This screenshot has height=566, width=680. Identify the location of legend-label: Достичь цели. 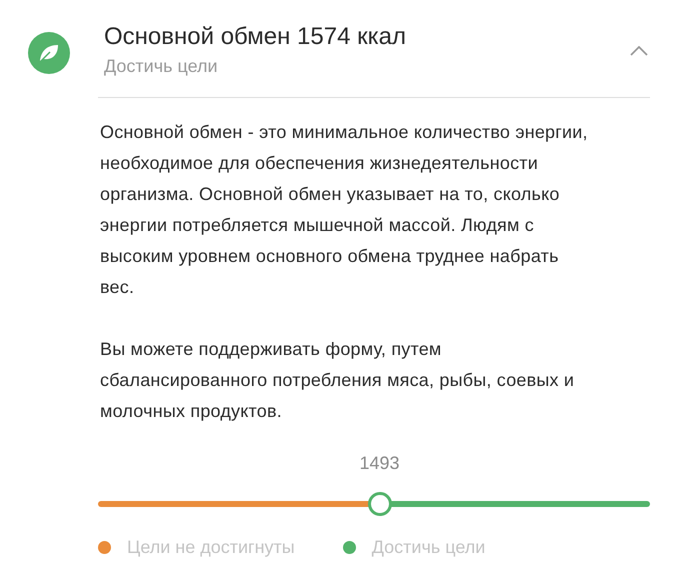
(429, 547).